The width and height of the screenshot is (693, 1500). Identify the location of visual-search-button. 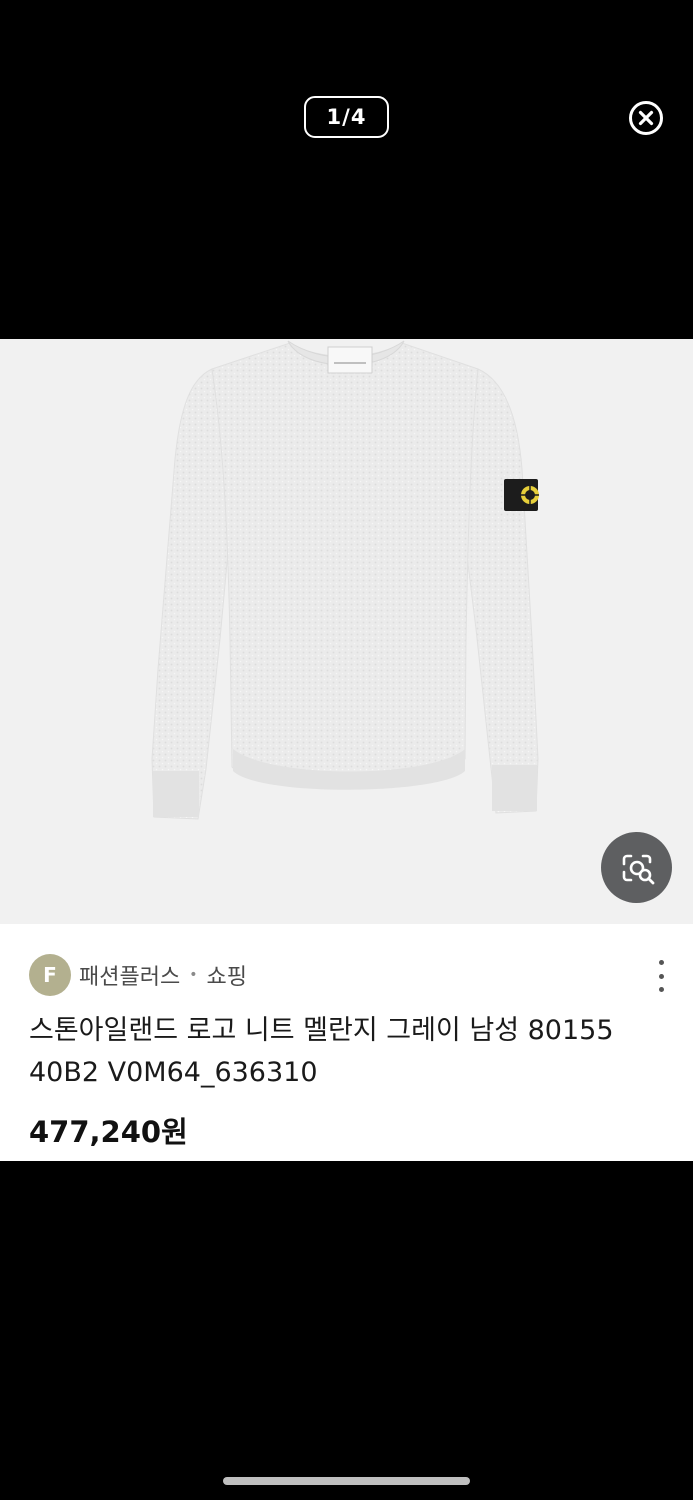
(636, 867).